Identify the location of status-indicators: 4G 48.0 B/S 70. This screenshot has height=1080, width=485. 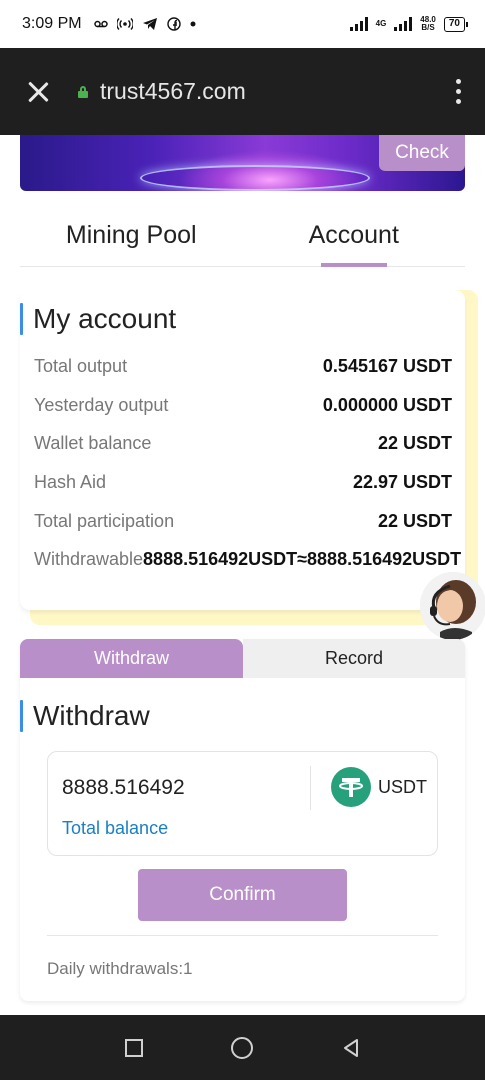
(409, 24).